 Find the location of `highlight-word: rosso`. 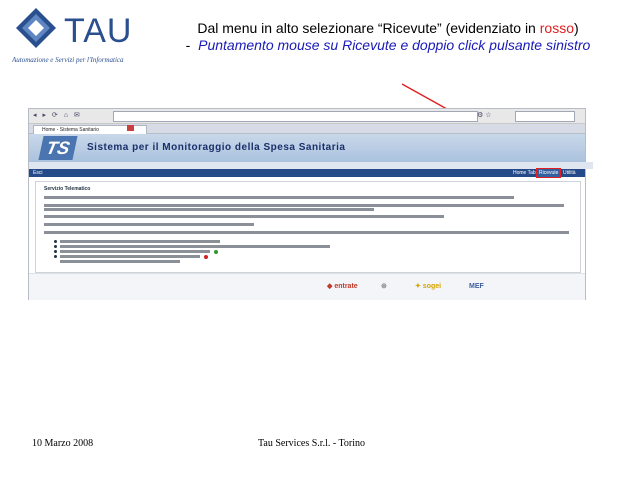

highlight-word: rosso is located at coordinates (556, 28).